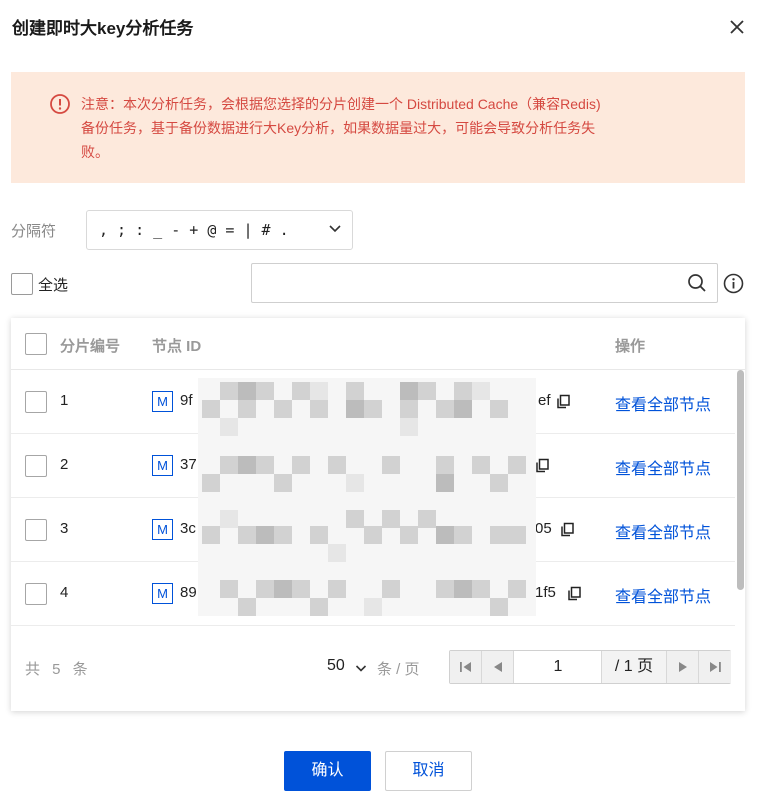 The height and width of the screenshot is (804, 762). What do you see at coordinates (64, 592) in the screenshot?
I see `shard-number: 4` at bounding box center [64, 592].